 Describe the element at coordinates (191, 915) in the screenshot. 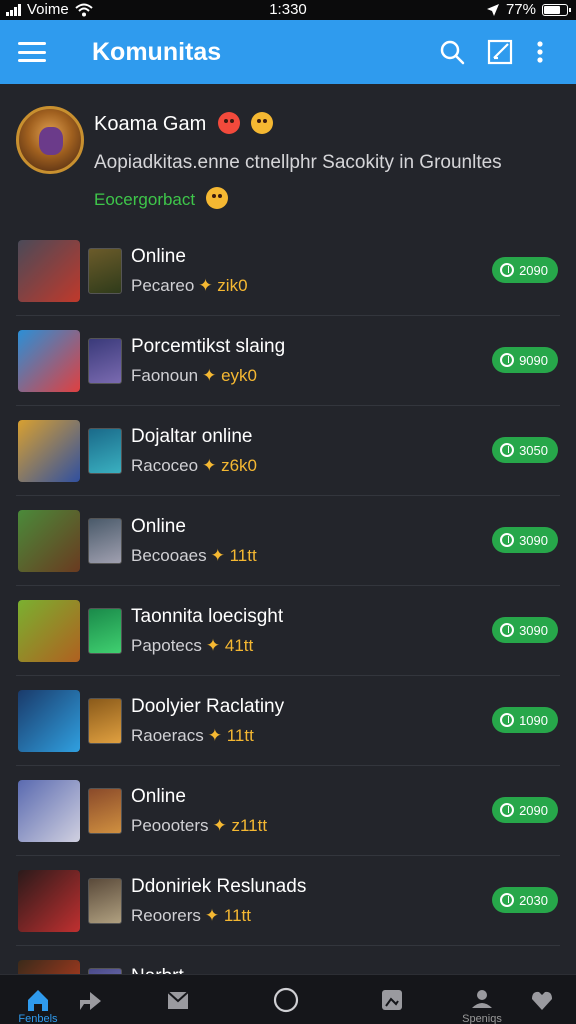

I see `list-item-subtitle: Reoorers ✦ 11tt` at that location.